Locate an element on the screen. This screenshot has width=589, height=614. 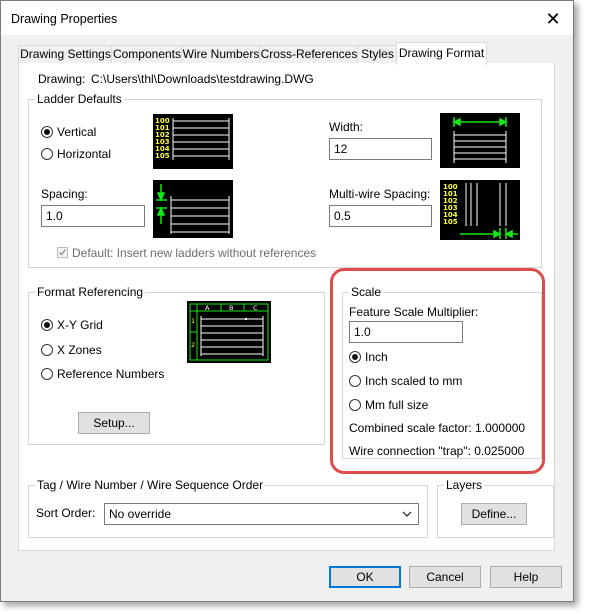
sort-order-value: No override is located at coordinates (140, 514).